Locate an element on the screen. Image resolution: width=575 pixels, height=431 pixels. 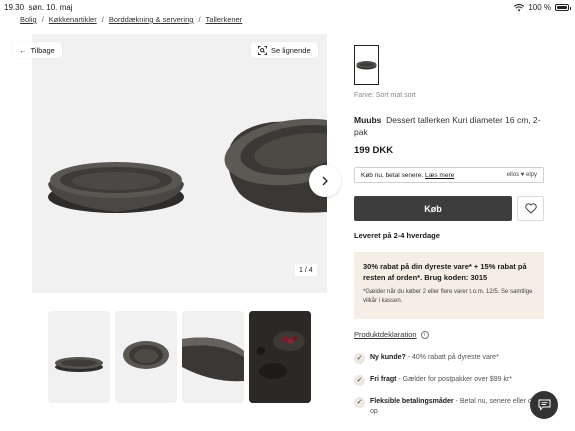
see-similar-label: Se lignende is located at coordinates (291, 50).